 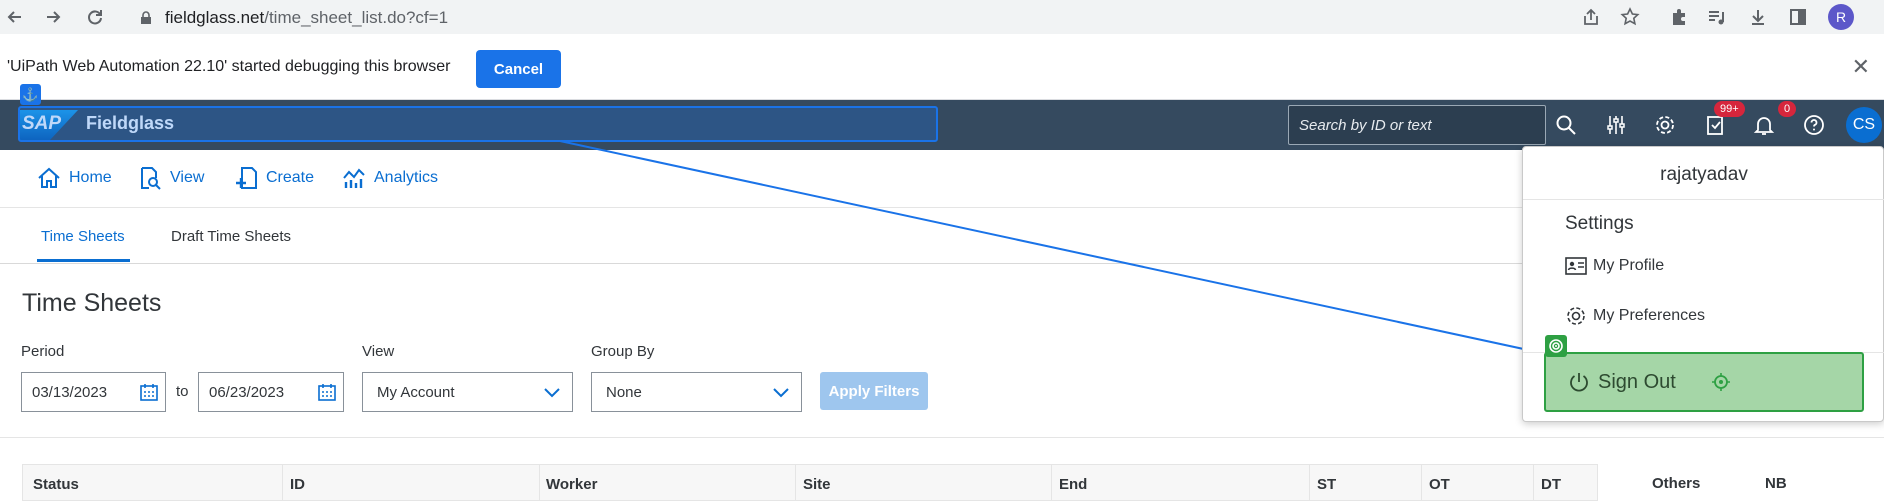 What do you see at coordinates (1599, 223) in the screenshot?
I see `menu-settings-heading: Settings` at bounding box center [1599, 223].